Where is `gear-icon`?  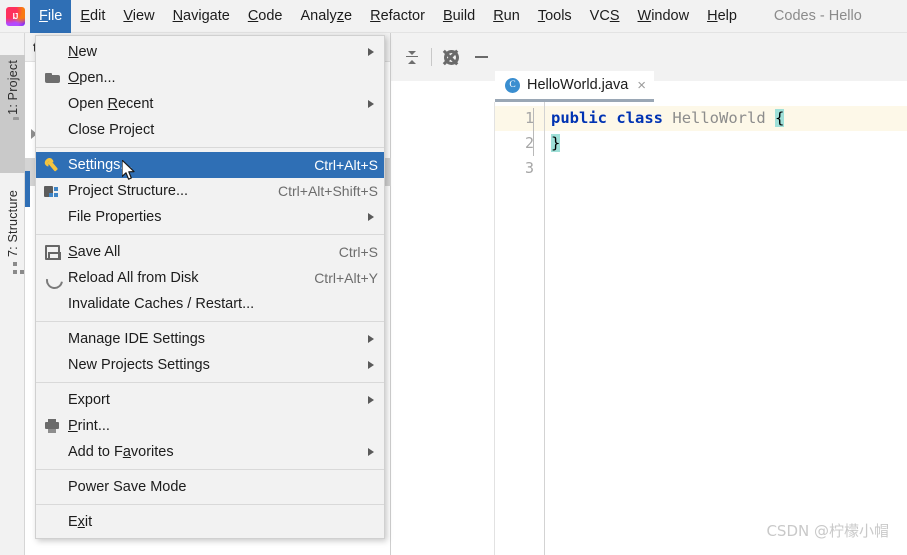
gear-icon is located at coordinates (451, 57).